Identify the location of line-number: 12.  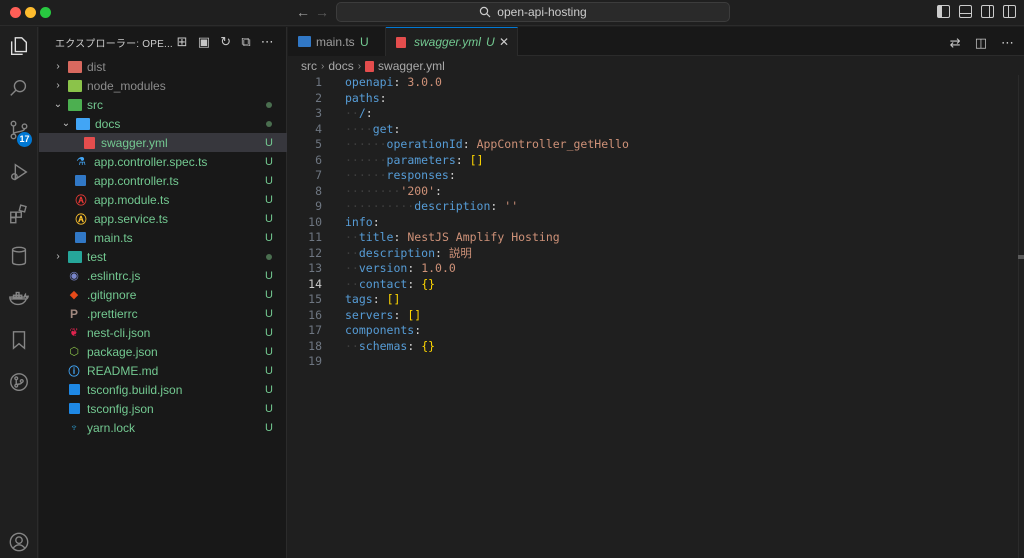
(315, 252).